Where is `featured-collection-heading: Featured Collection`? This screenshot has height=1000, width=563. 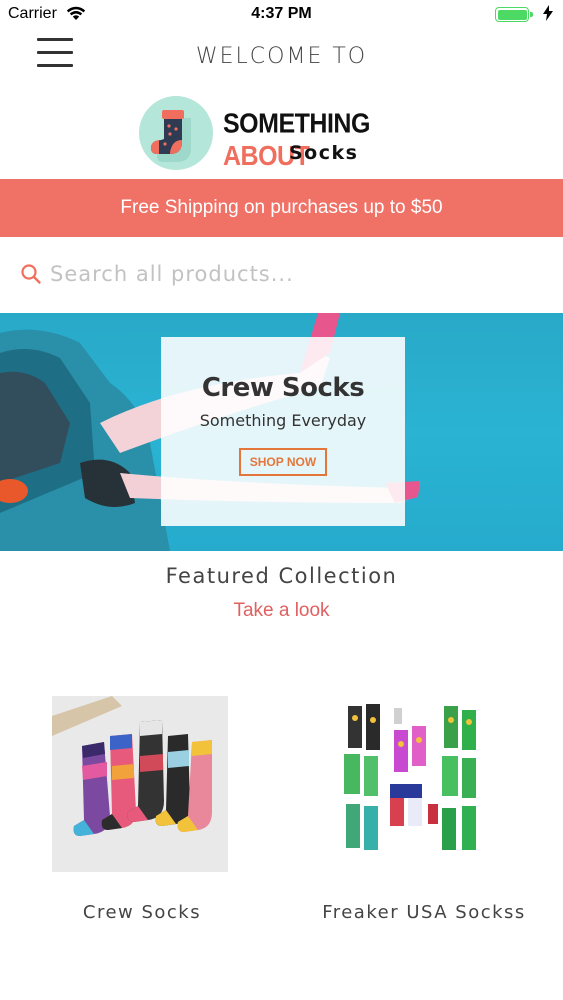 featured-collection-heading: Featured Collection is located at coordinates (281, 576).